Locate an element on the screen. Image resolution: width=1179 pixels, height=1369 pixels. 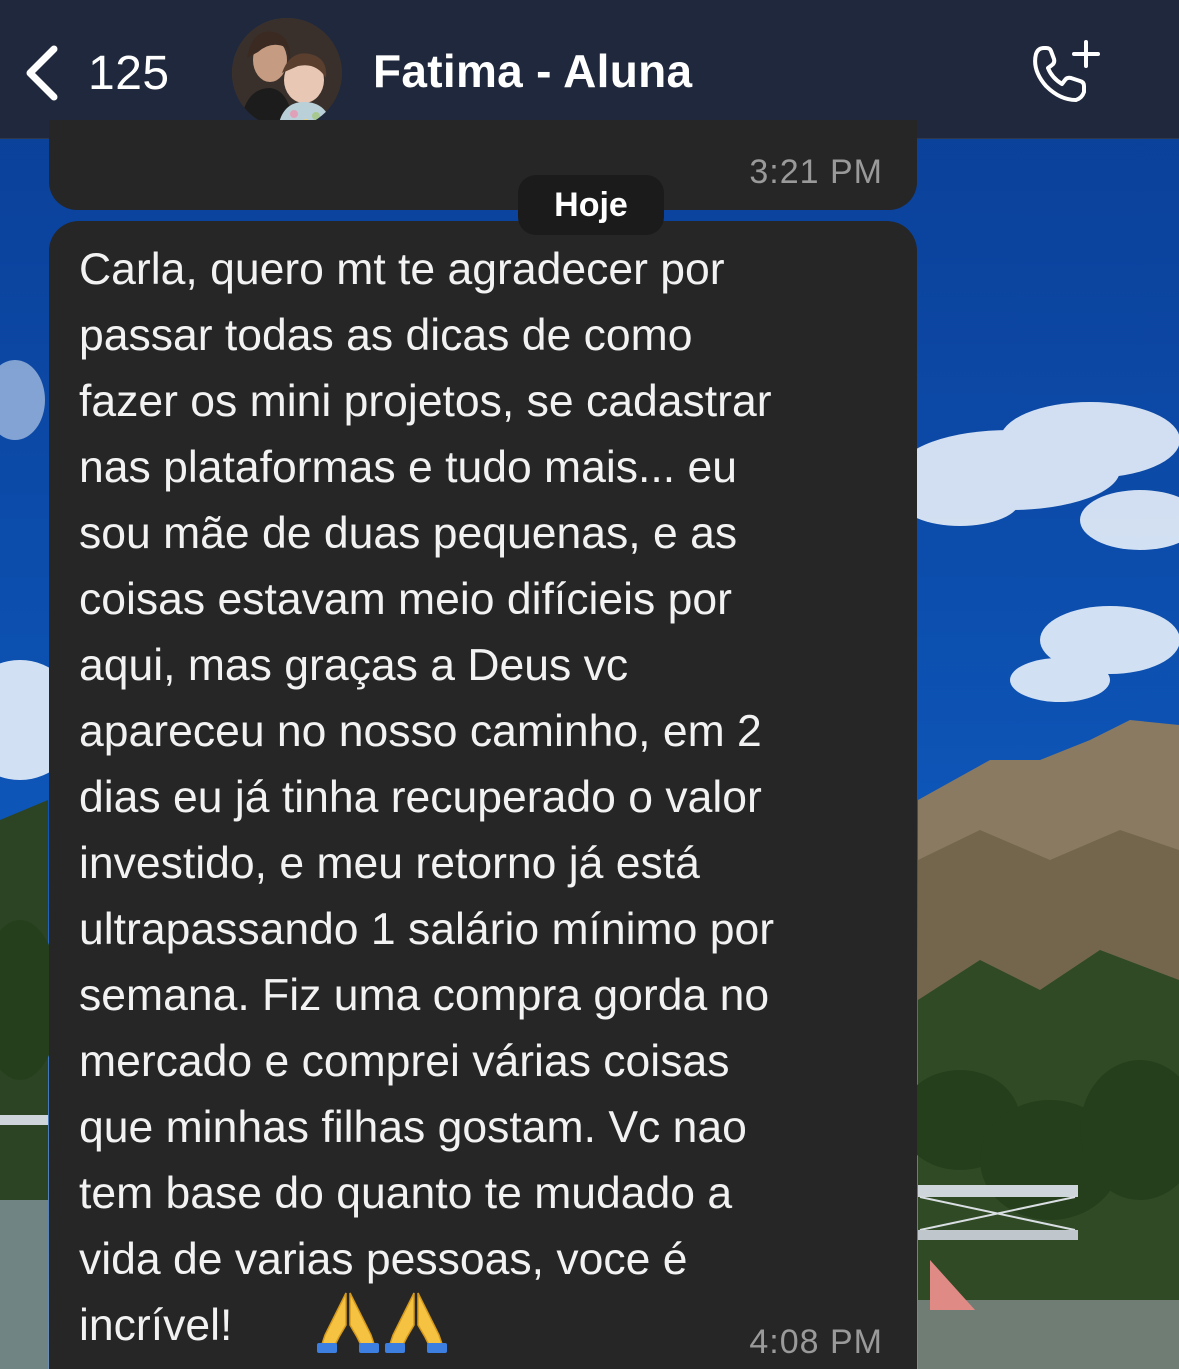
avatar-photo-icon is located at coordinates (287, 73).